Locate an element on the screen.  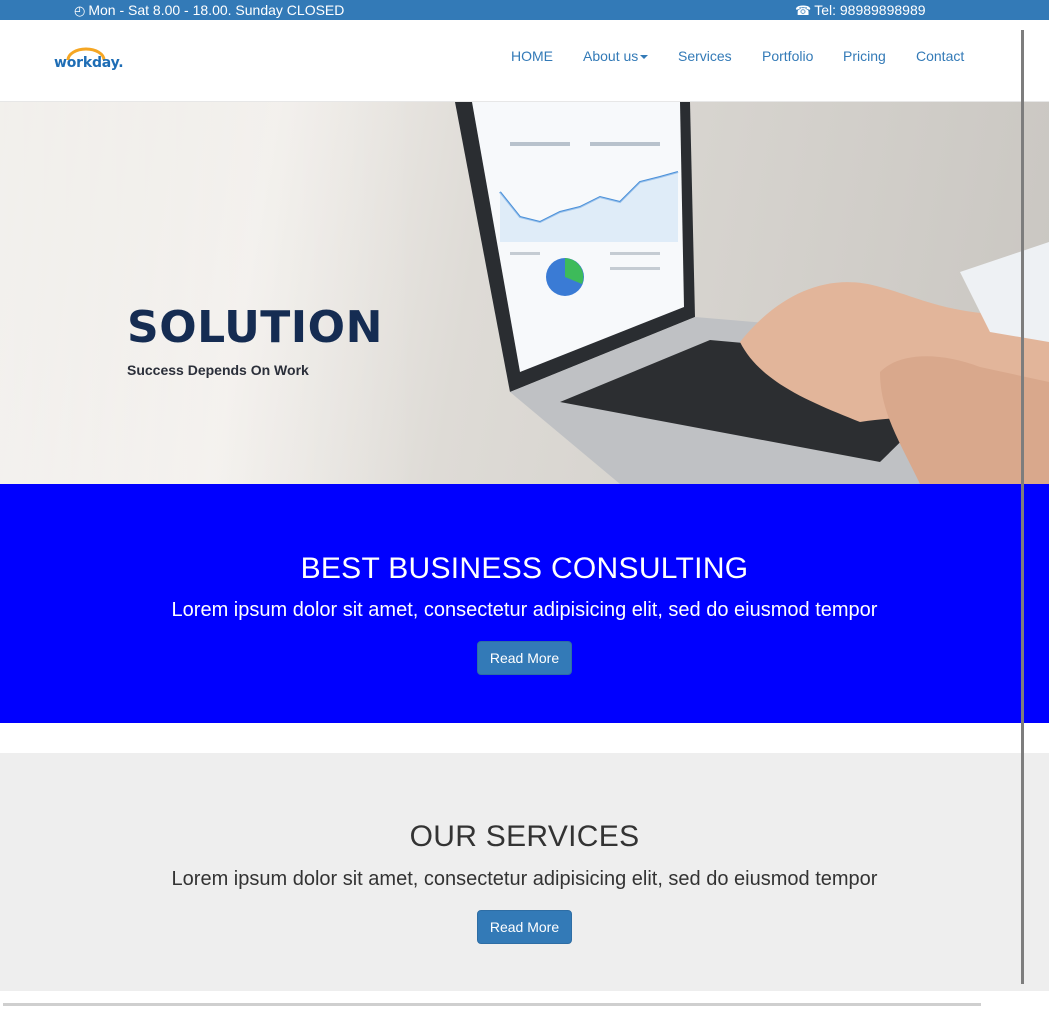
nav-portfolio: Portfolio is located at coordinates (787, 56).